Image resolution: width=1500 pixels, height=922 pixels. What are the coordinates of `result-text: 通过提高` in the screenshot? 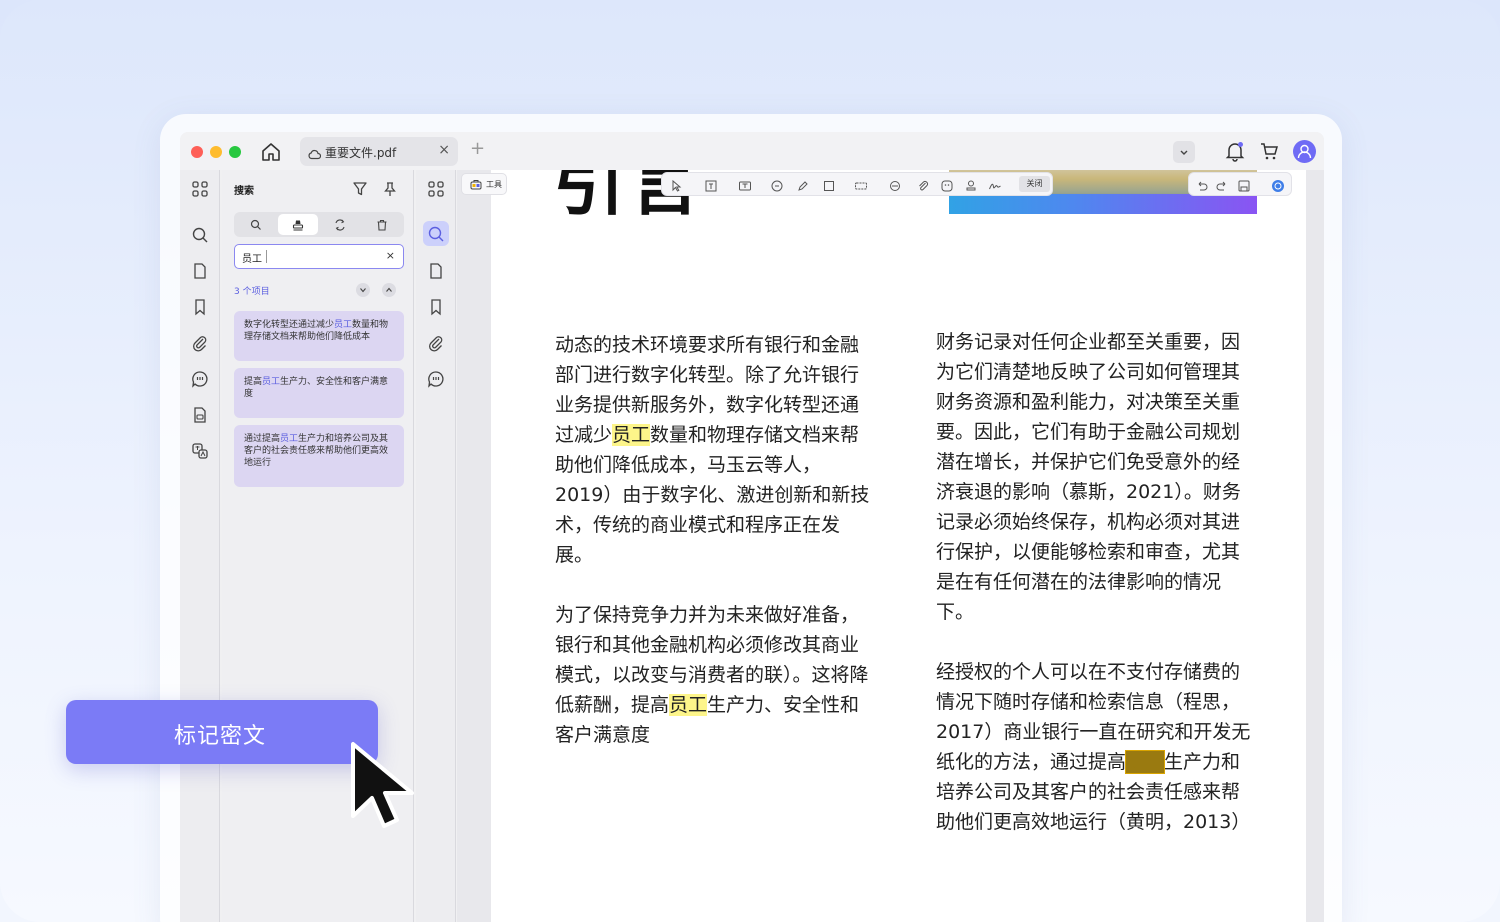 It's located at (262, 439).